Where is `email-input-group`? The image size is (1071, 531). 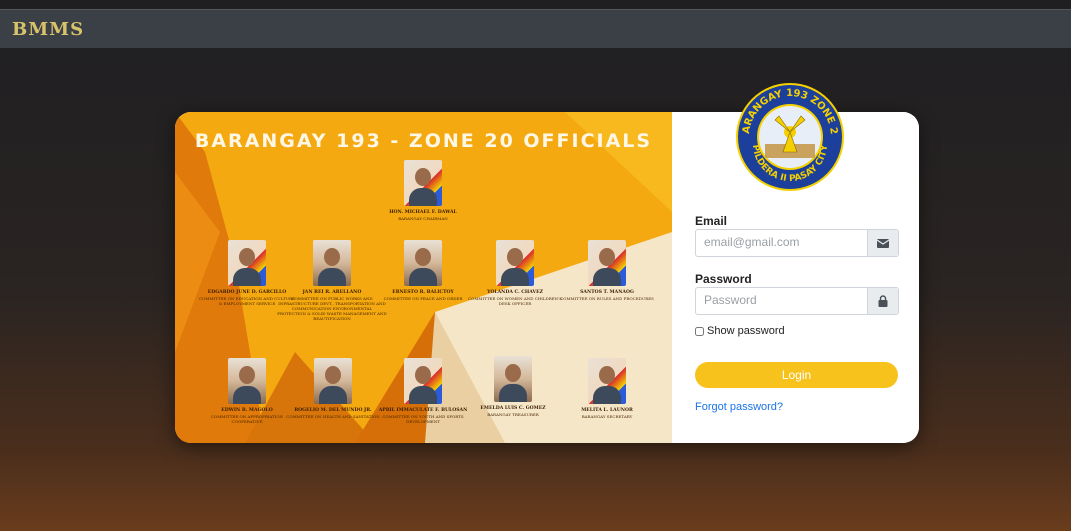
email-input-group is located at coordinates (797, 243).